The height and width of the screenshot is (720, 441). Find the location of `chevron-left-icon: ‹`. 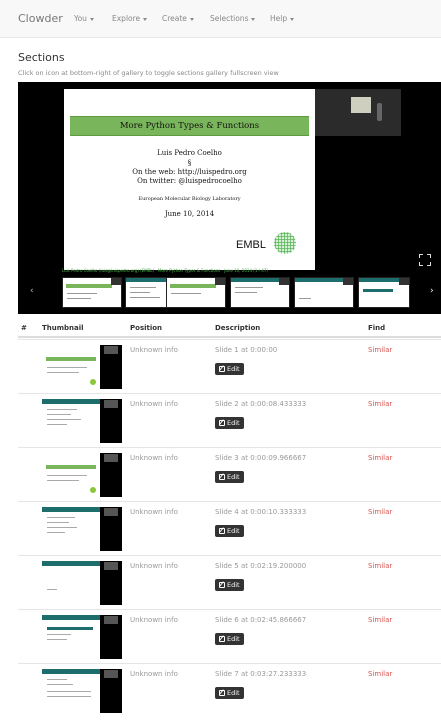

chevron-left-icon: ‹ is located at coordinates (32, 291).